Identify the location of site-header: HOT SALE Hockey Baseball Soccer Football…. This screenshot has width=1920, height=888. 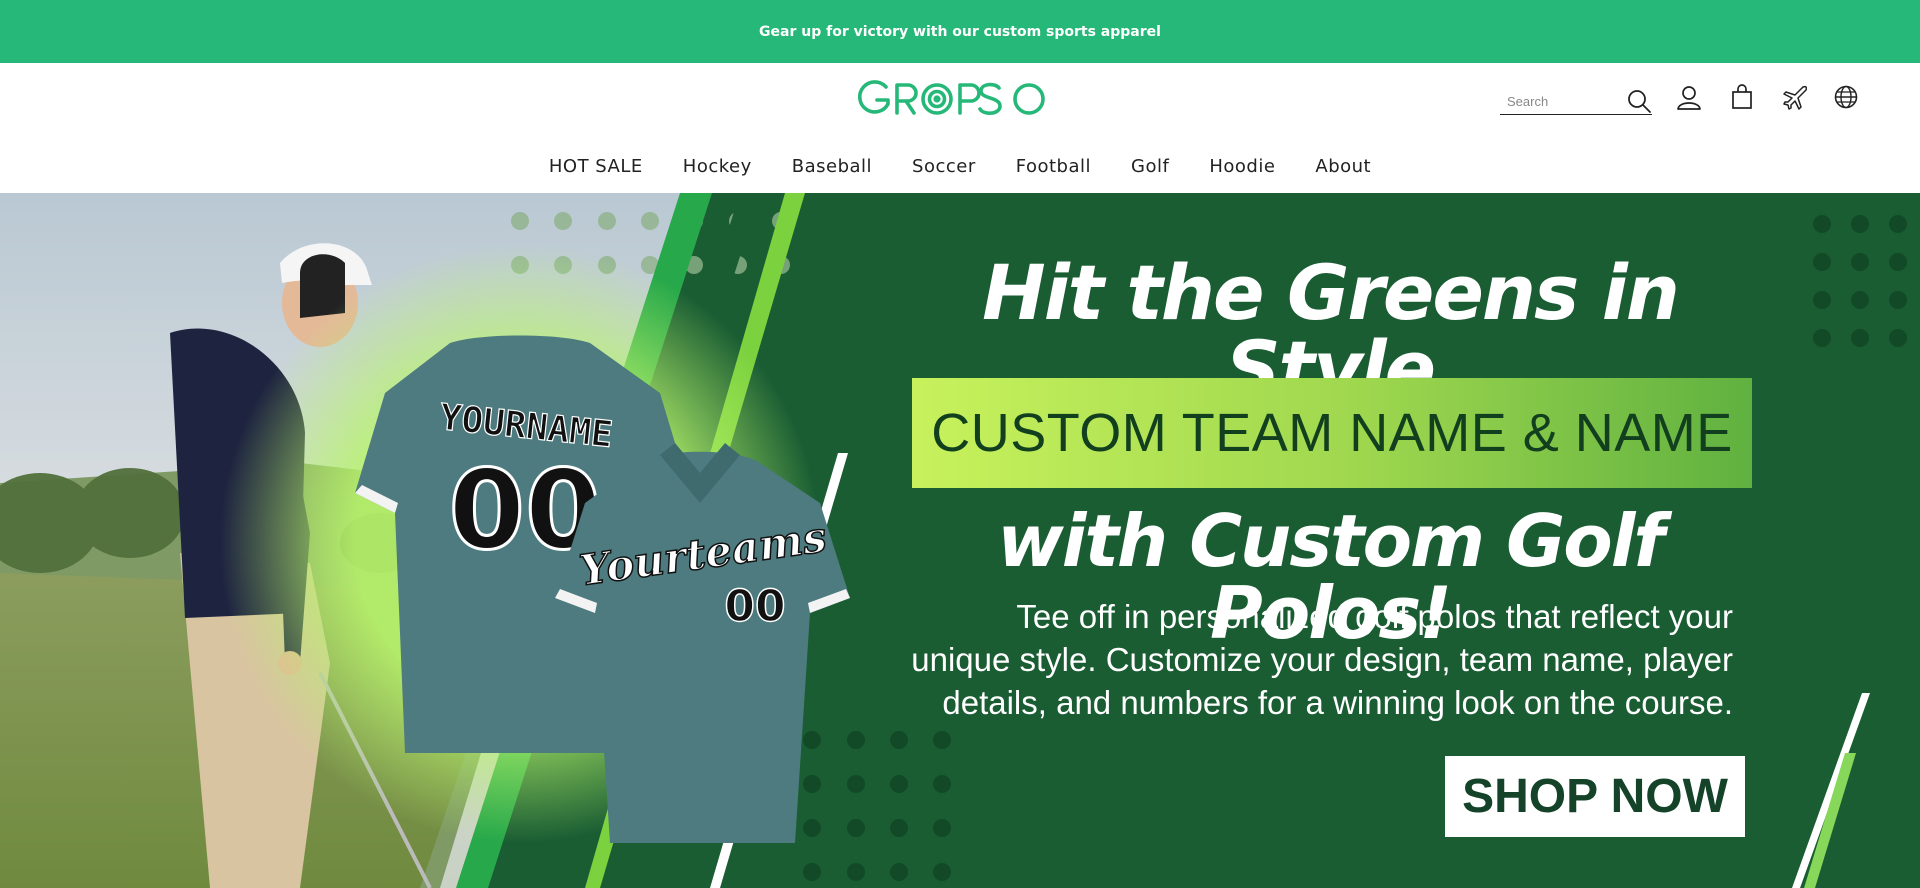
(960, 128).